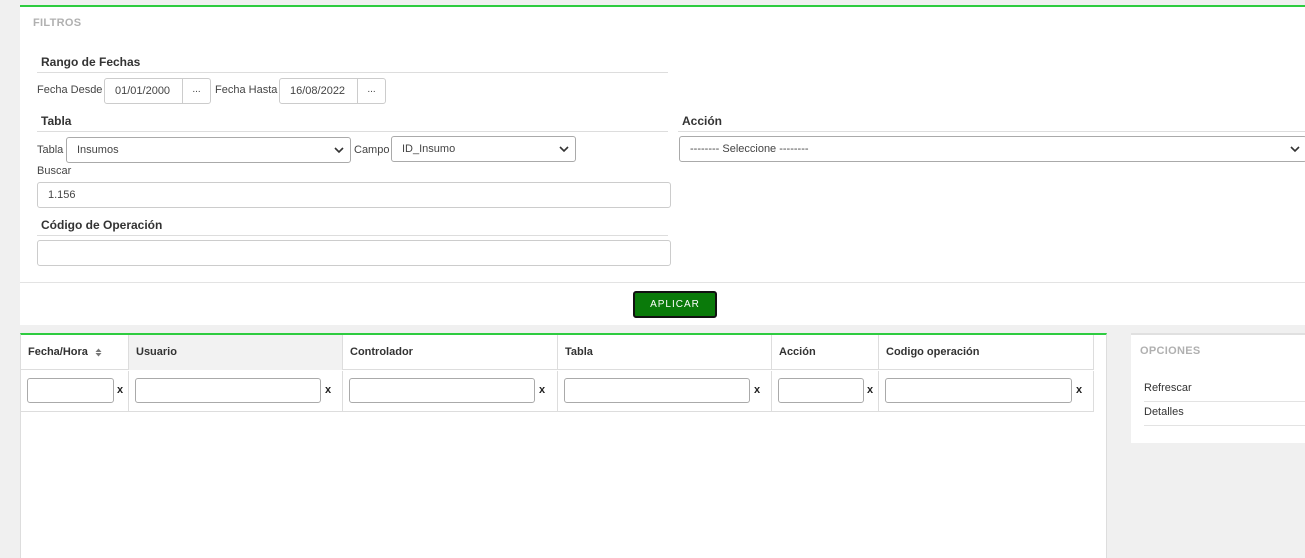 The image size is (1305, 558). I want to click on action-select-value: -------- Seleccione --------, so click(749, 149).